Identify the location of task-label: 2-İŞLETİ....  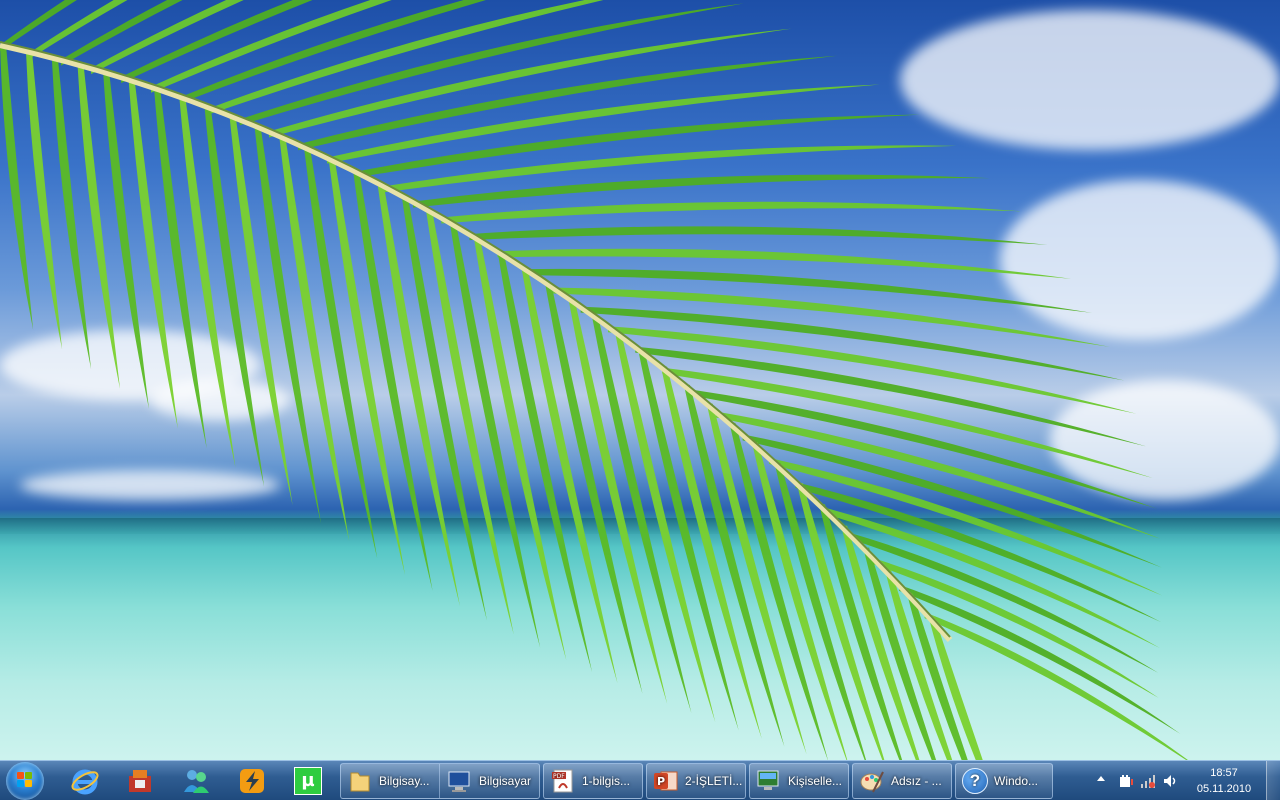
(714, 781).